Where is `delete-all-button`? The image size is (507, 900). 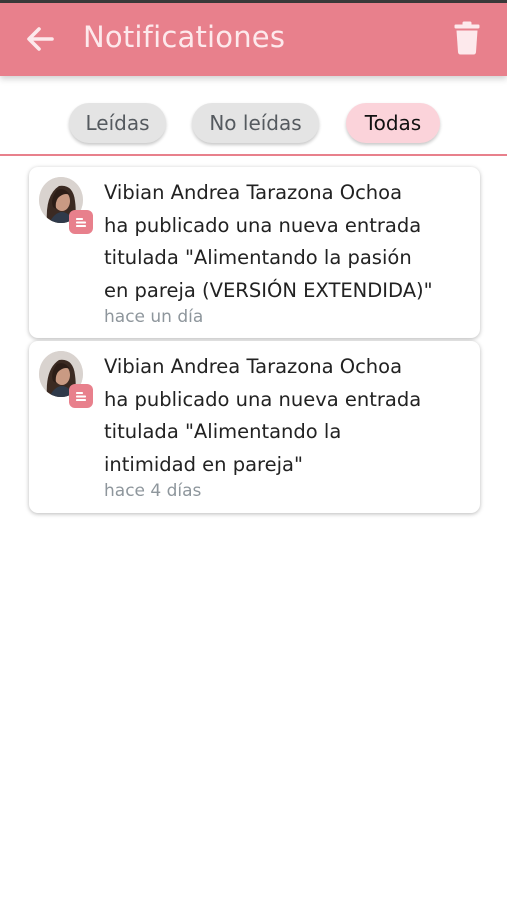 delete-all-button is located at coordinates (467, 40).